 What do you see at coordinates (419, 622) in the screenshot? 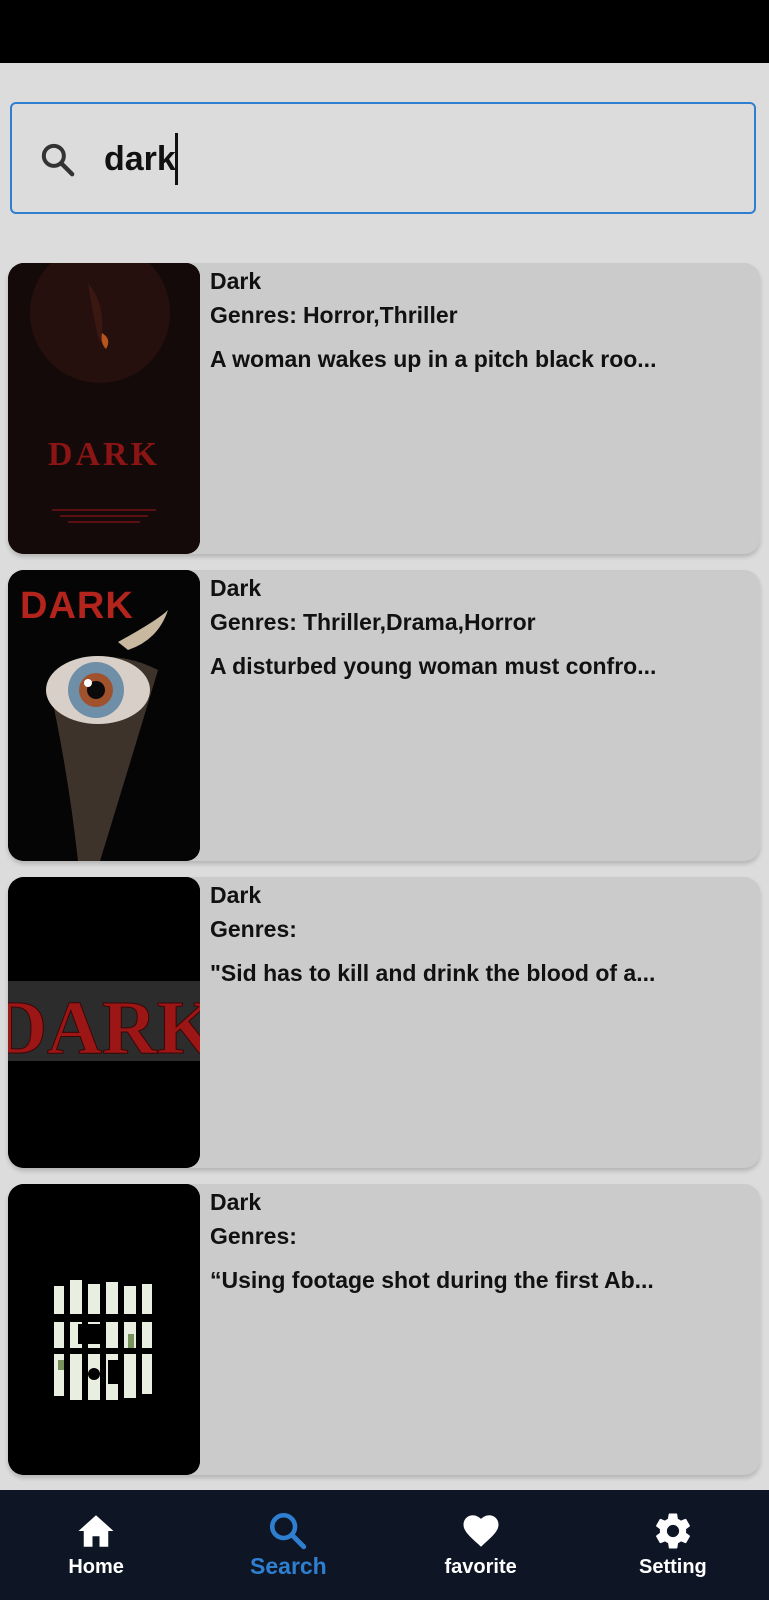
I see `genres-value: Thriller,Drama,Horror` at bounding box center [419, 622].